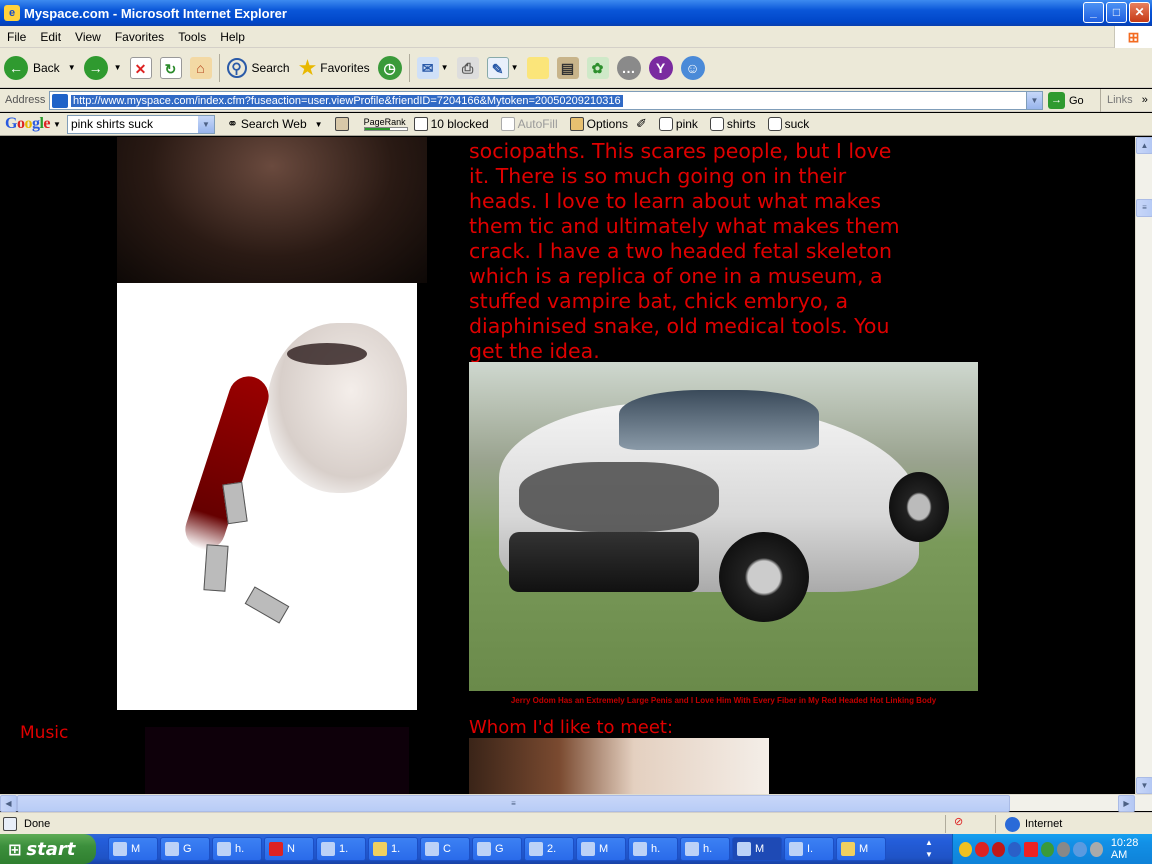 This screenshot has width=1152, height=864. I want to click on windows-flag-icon: ⊞, so click(15, 849).